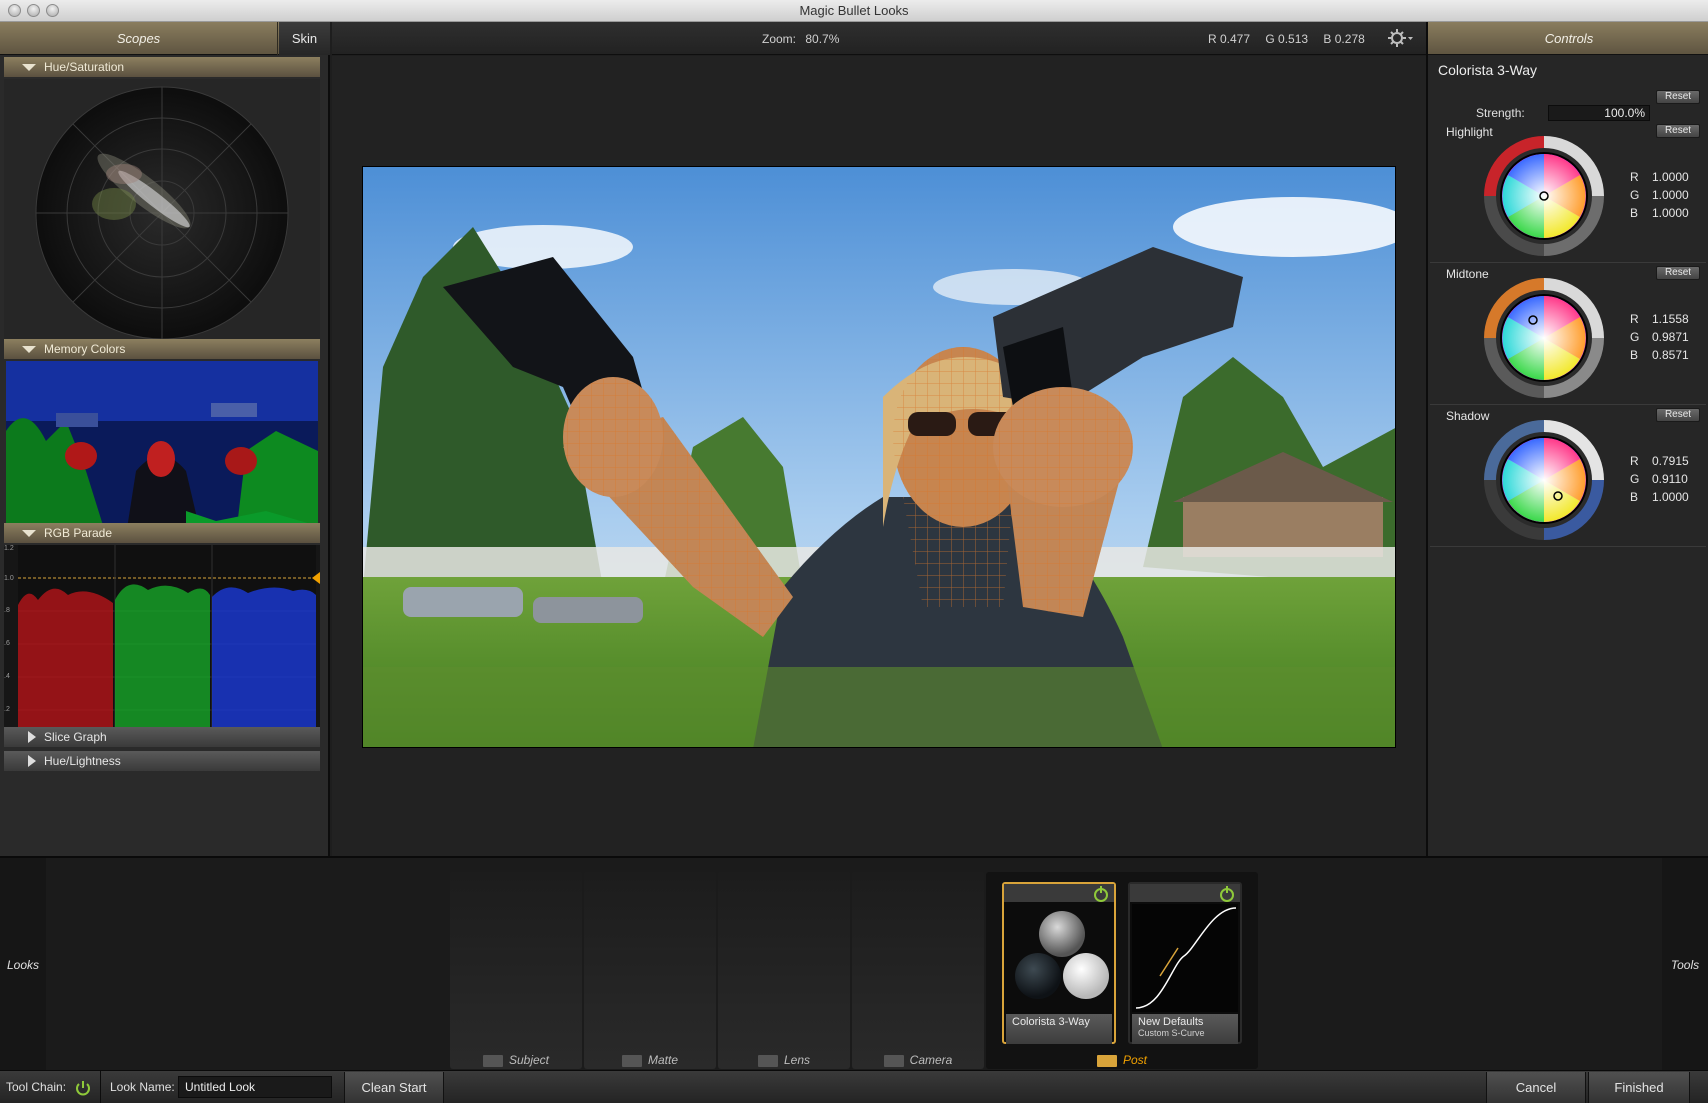 This screenshot has width=1708, height=1103. I want to click on tool-card-s-curve: New Defaults Custom S-Curve, so click(1185, 963).